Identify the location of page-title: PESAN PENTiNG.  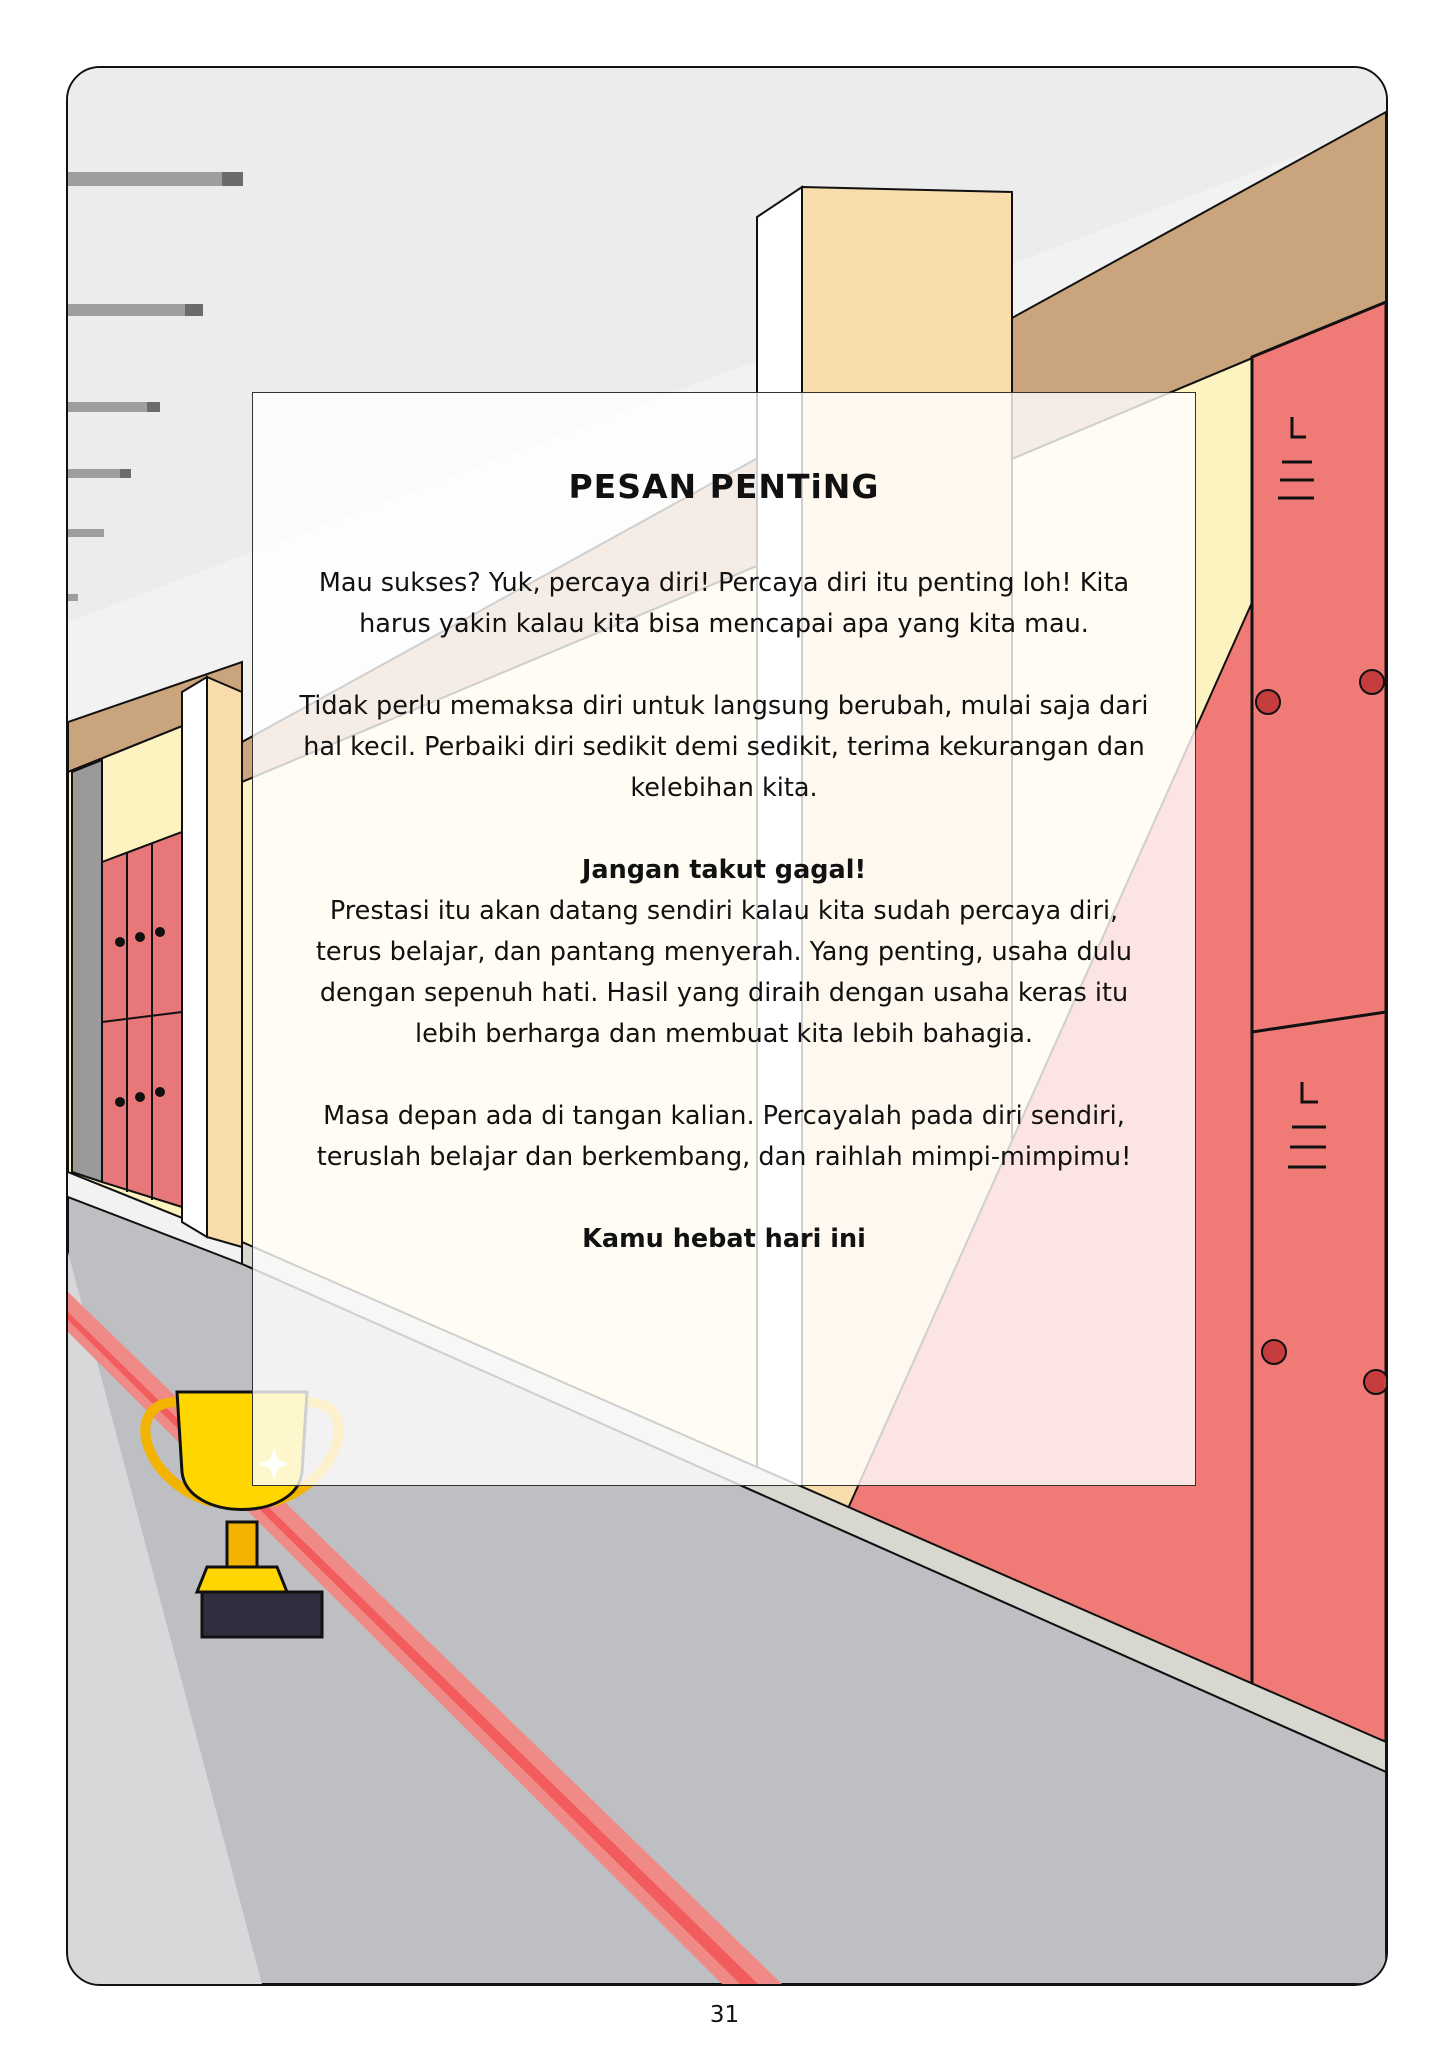
(724, 486).